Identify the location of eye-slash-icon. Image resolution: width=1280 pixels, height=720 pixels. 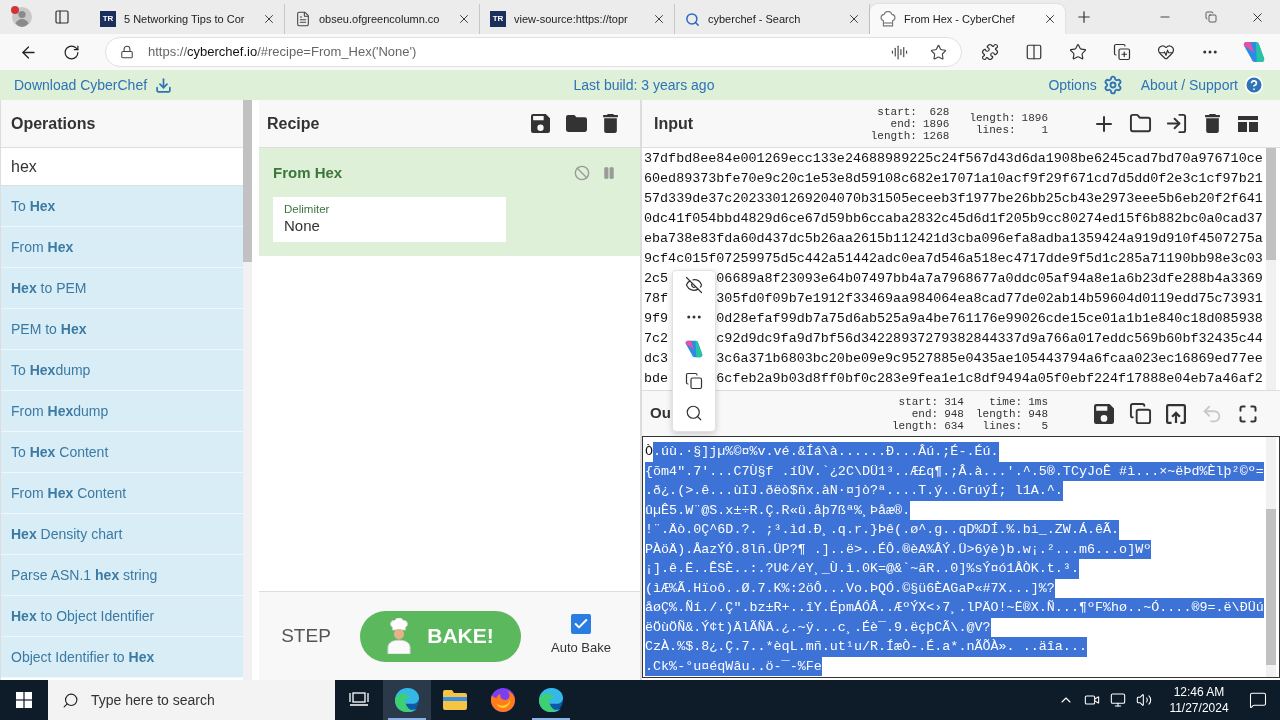
(694, 285).